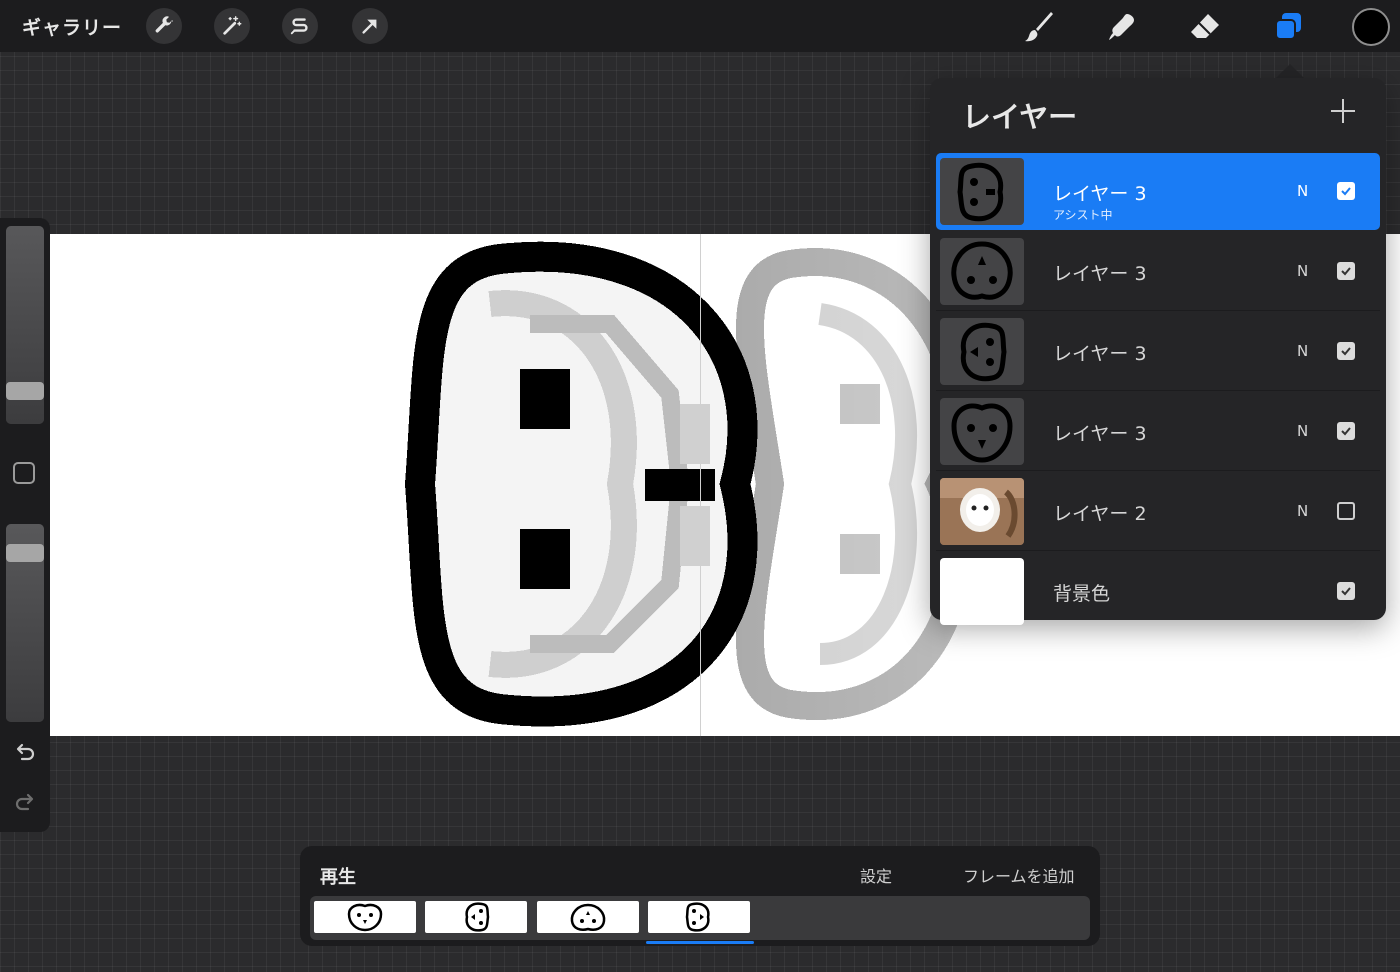 This screenshot has width=1400, height=972. Describe the element at coordinates (1082, 594) in the screenshot. I see `layer-name: 背景色` at that location.